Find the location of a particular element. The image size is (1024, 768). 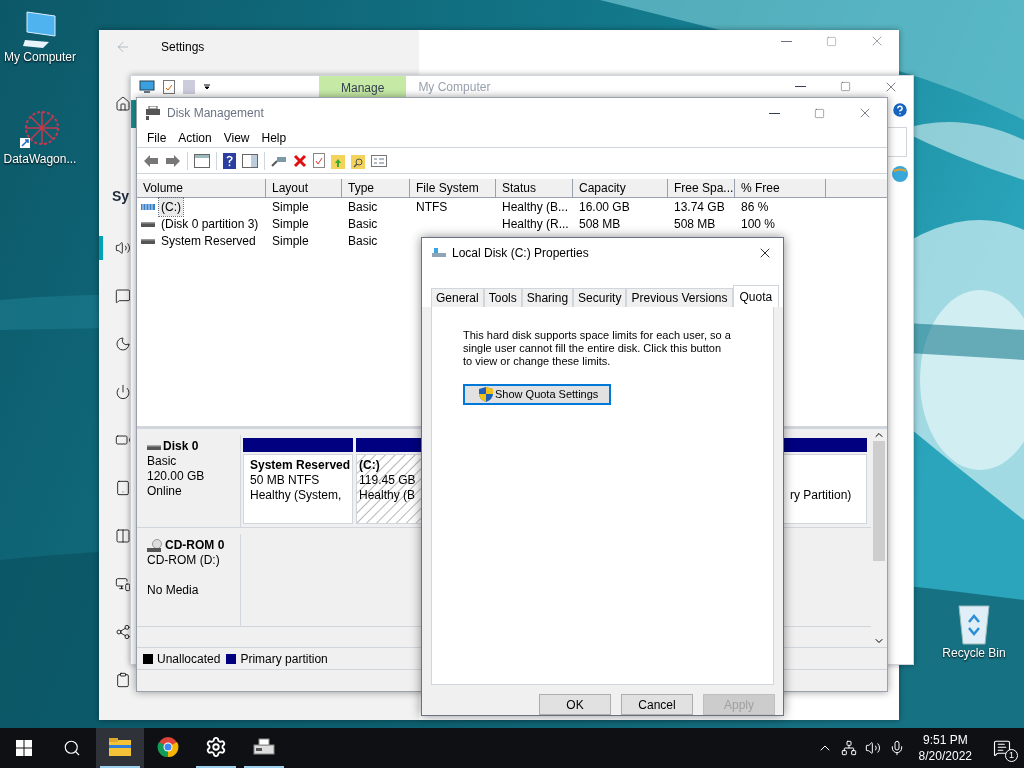

tab: Quota is located at coordinates (756, 296).